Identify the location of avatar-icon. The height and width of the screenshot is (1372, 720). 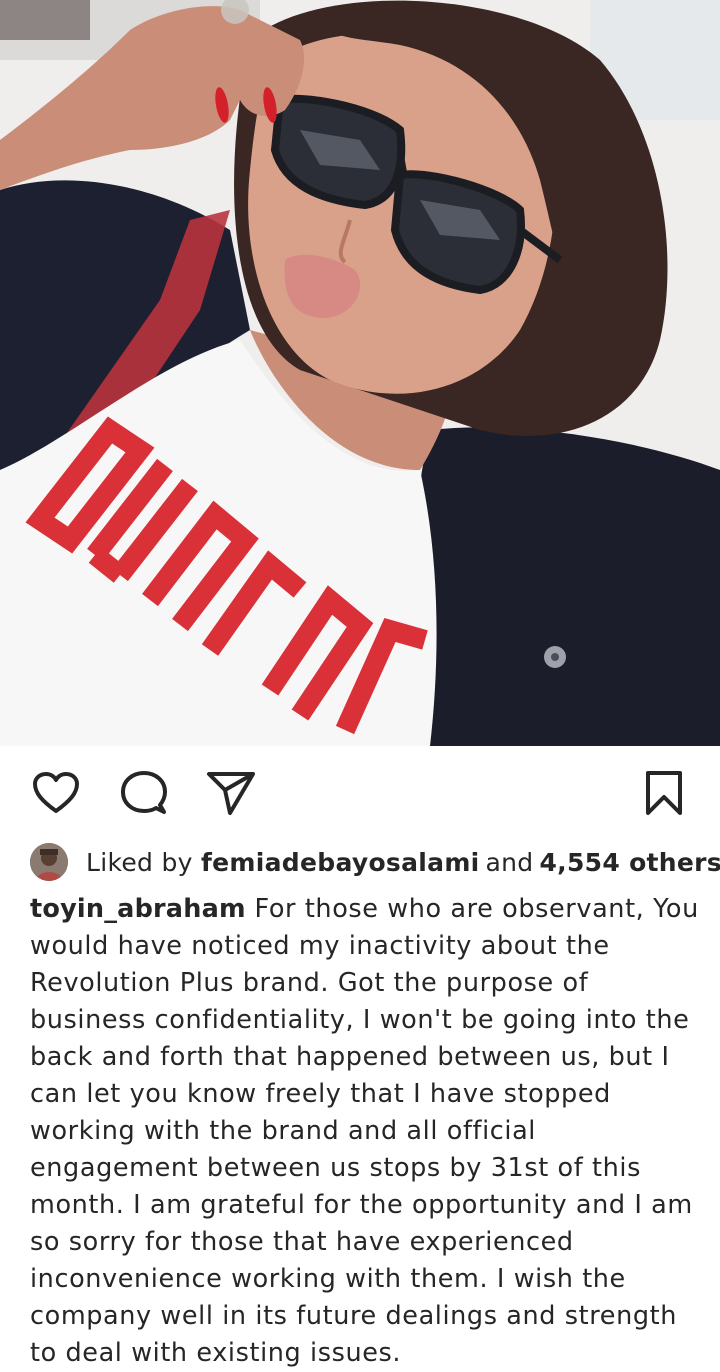
(49, 862).